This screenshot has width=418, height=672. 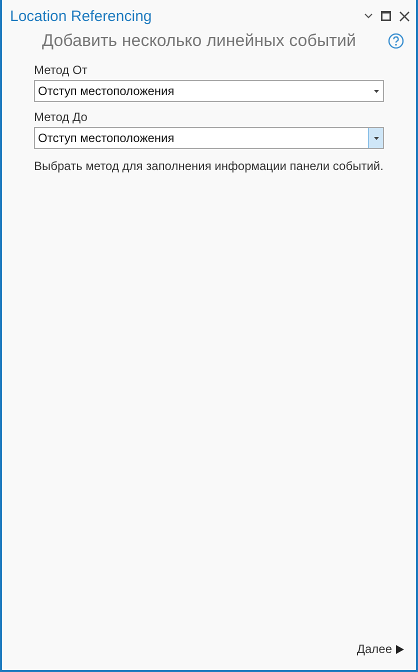 I want to click on field-label: Метод От, so click(x=61, y=70).